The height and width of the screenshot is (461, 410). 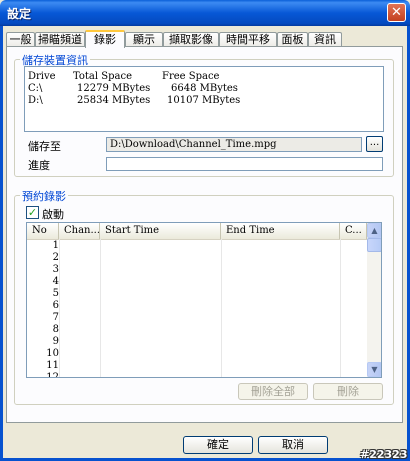 I want to click on tab-time-shift: 時間平移, so click(x=248, y=39).